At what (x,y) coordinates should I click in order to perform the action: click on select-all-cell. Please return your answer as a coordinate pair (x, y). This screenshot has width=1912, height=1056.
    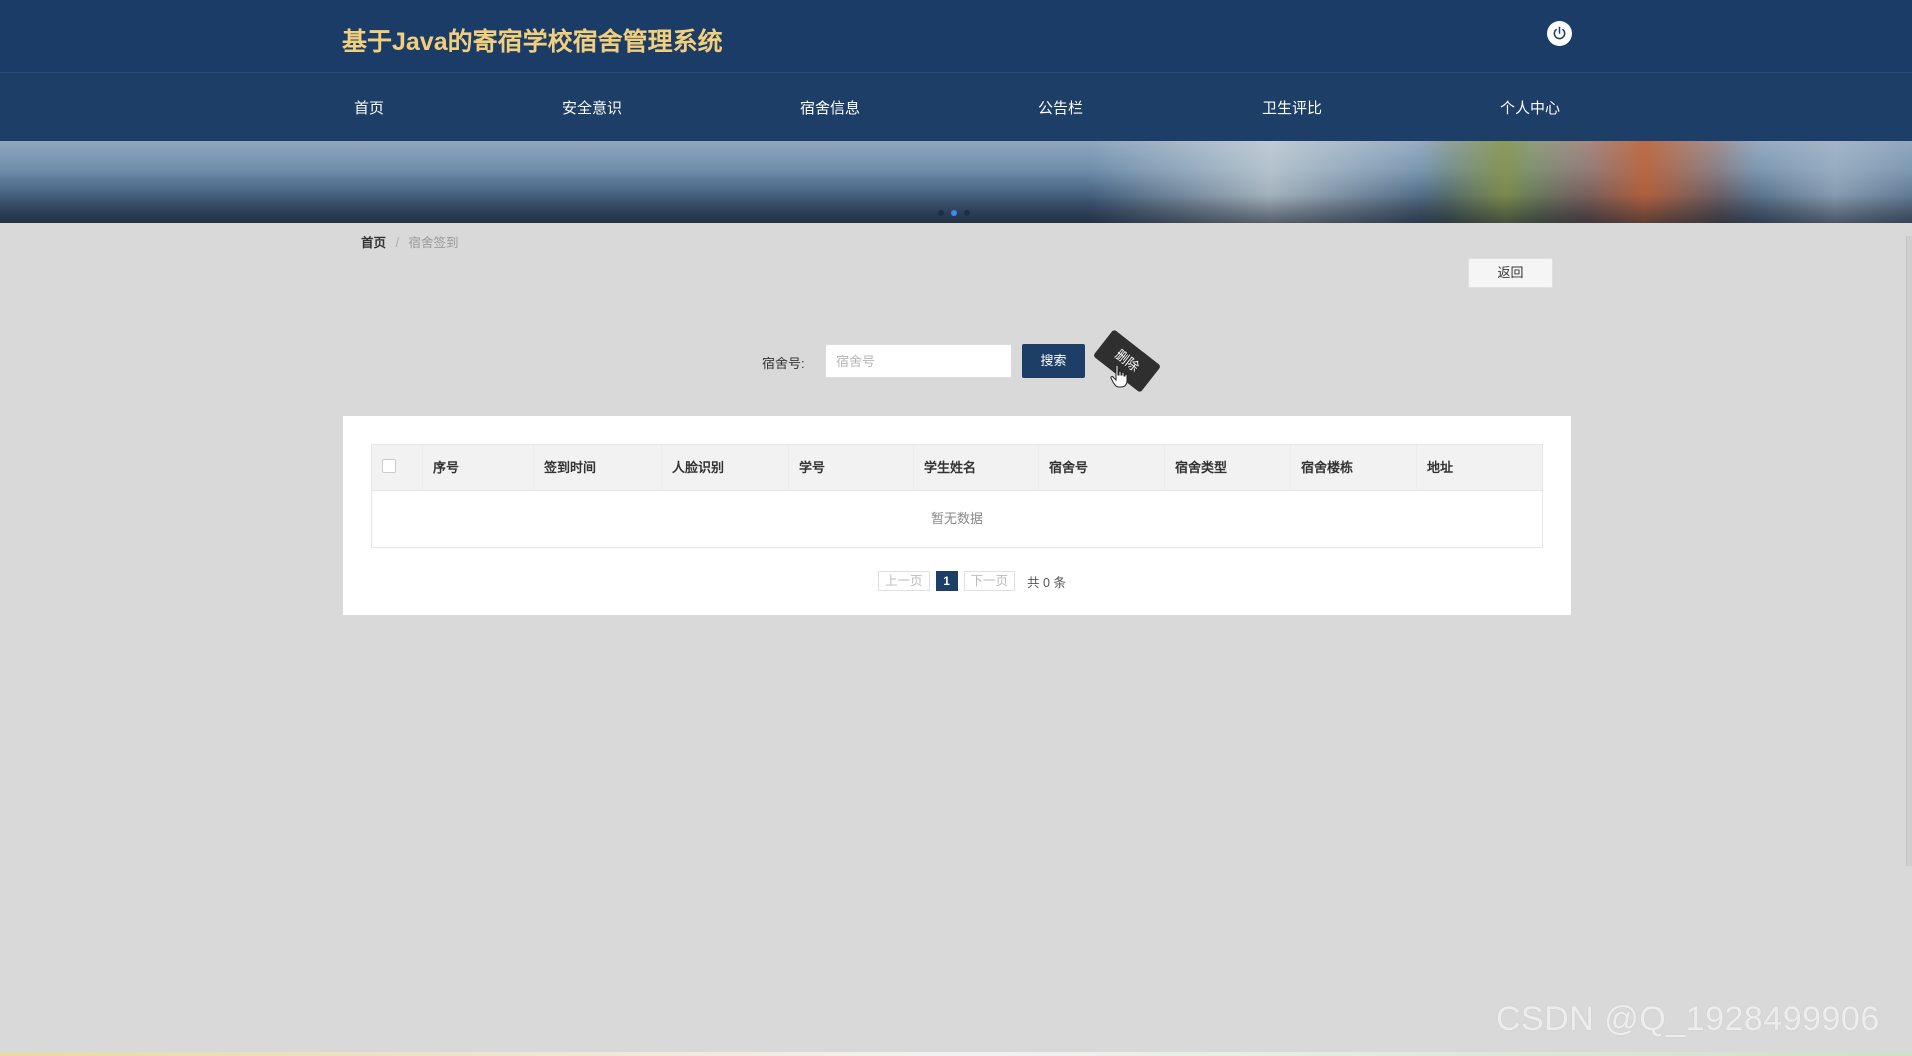
    Looking at the image, I should click on (397, 468).